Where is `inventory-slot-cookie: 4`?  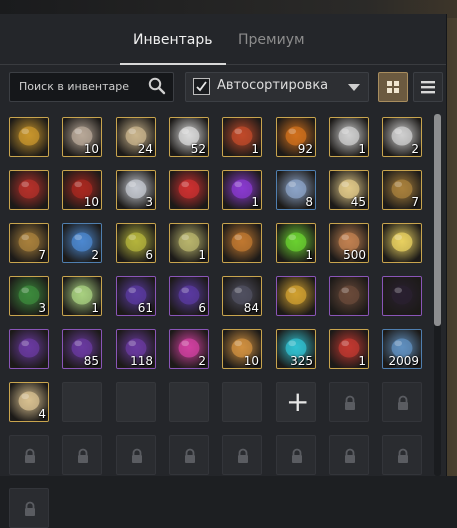
inventory-slot-cookie: 4 is located at coordinates (29, 402).